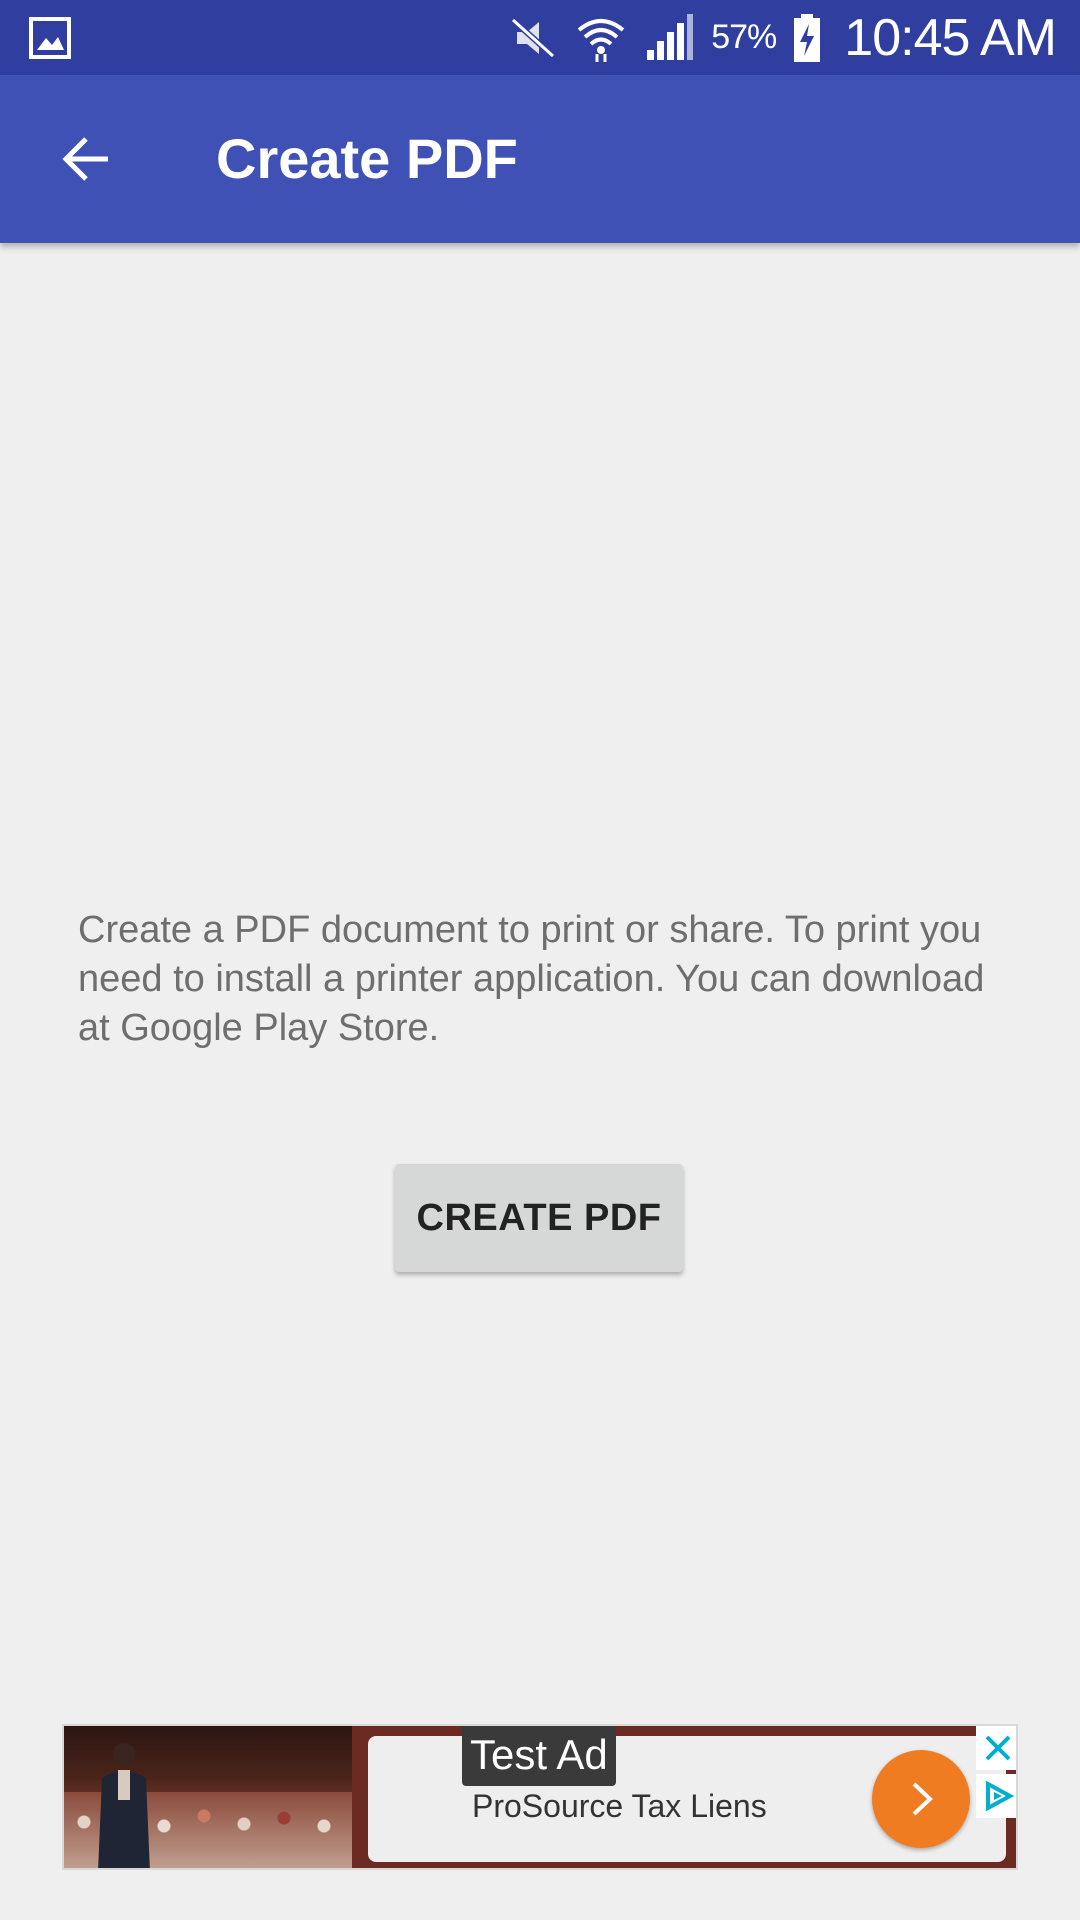 The height and width of the screenshot is (1920, 1080). What do you see at coordinates (950, 37) in the screenshot?
I see `clock: 10:45 AM` at bounding box center [950, 37].